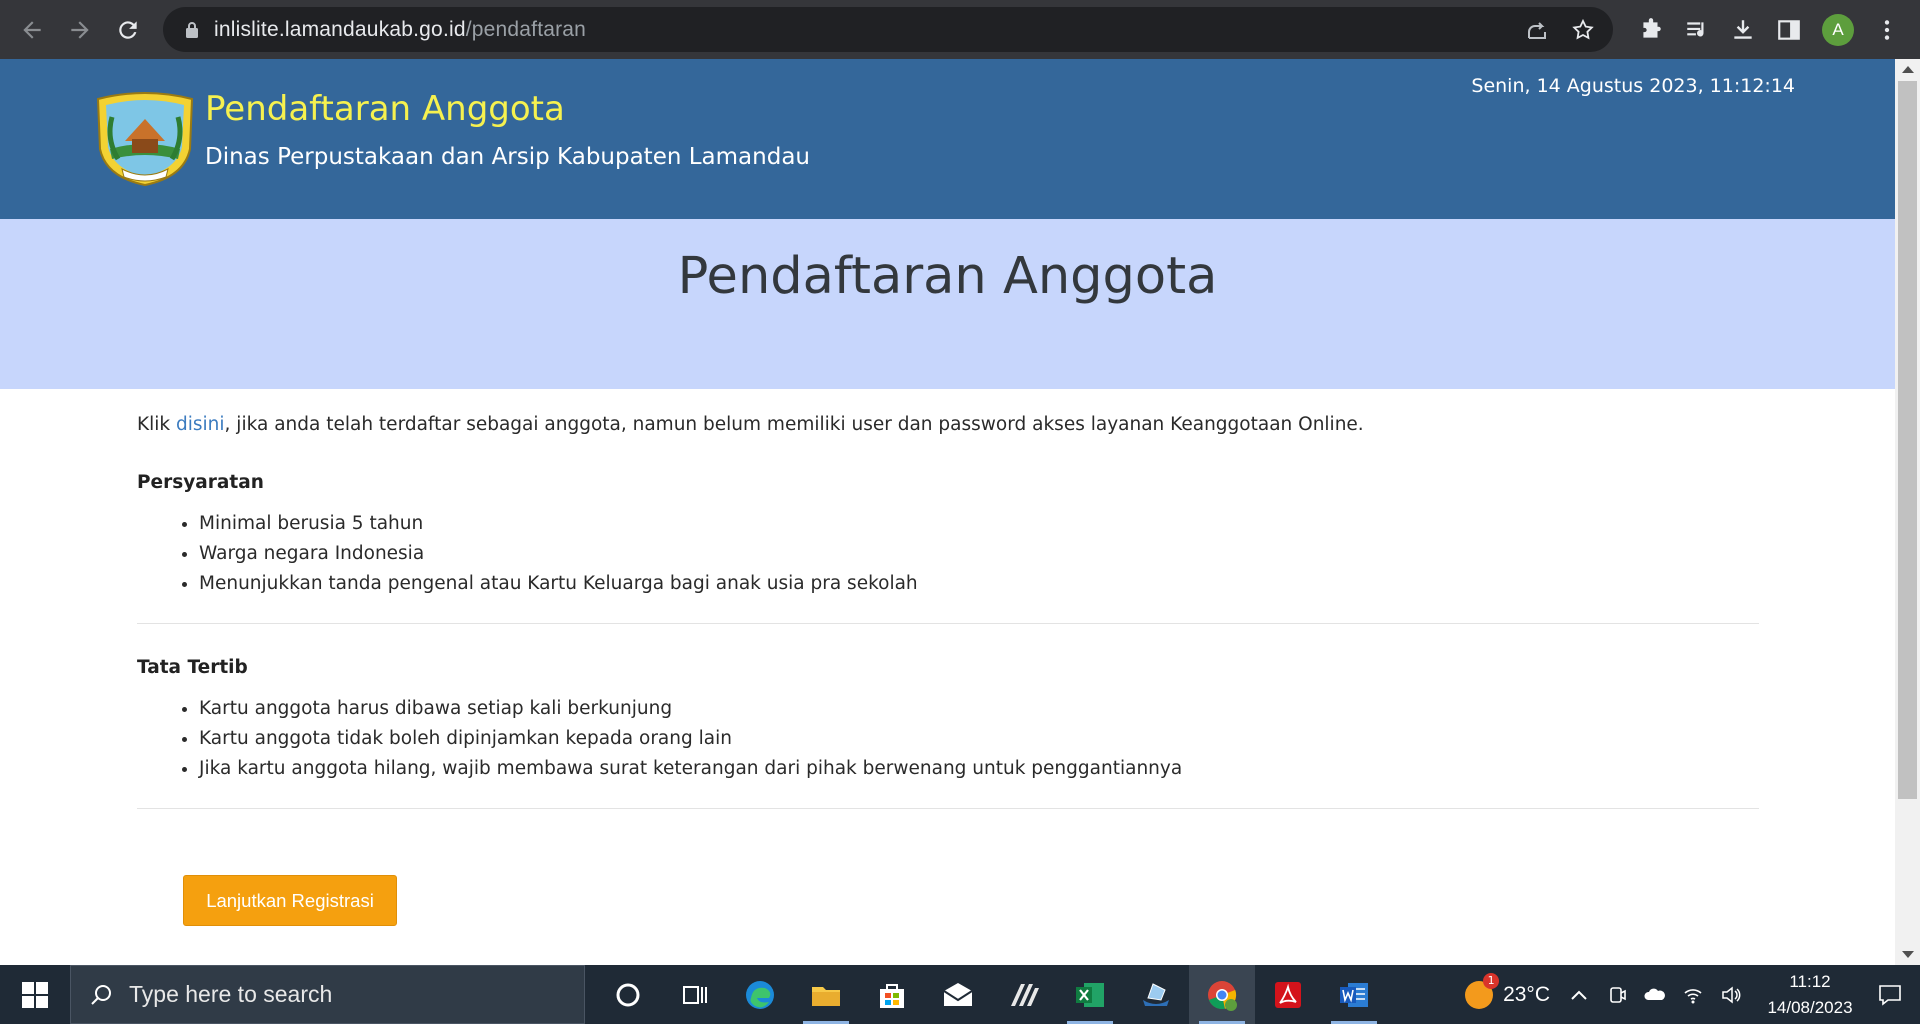 This screenshot has height=1024, width=1920. Describe the element at coordinates (1651, 30) in the screenshot. I see `extensions-icon` at that location.